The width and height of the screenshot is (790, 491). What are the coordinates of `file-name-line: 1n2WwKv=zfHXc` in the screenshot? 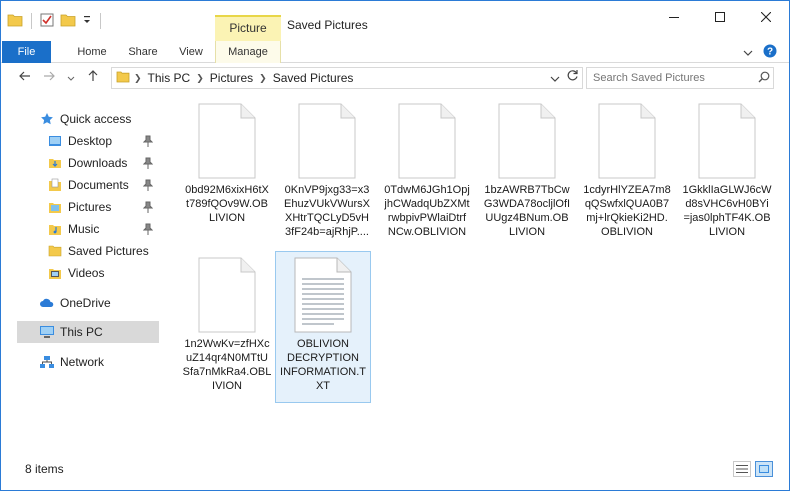 It's located at (227, 344).